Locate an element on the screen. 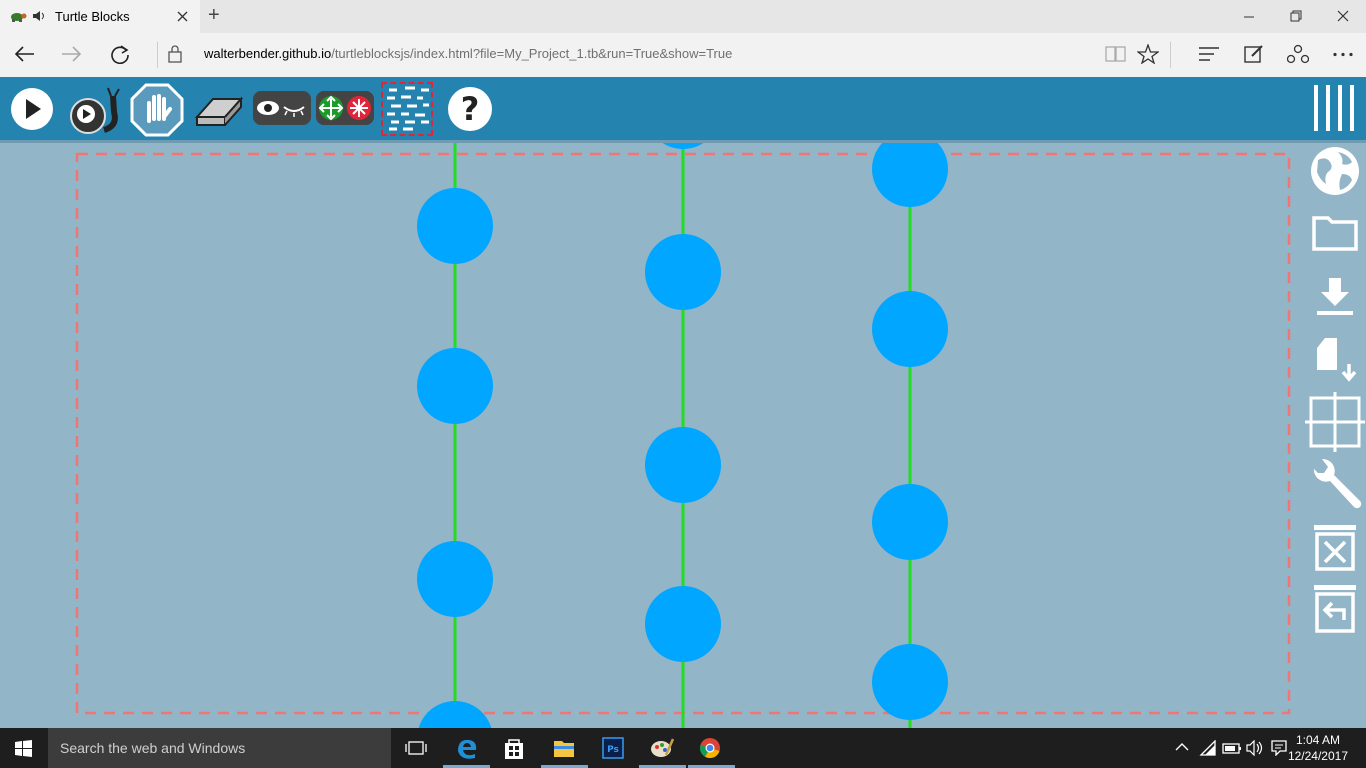 This screenshot has height=768, width=1366. reading-view-icon is located at coordinates (1116, 54).